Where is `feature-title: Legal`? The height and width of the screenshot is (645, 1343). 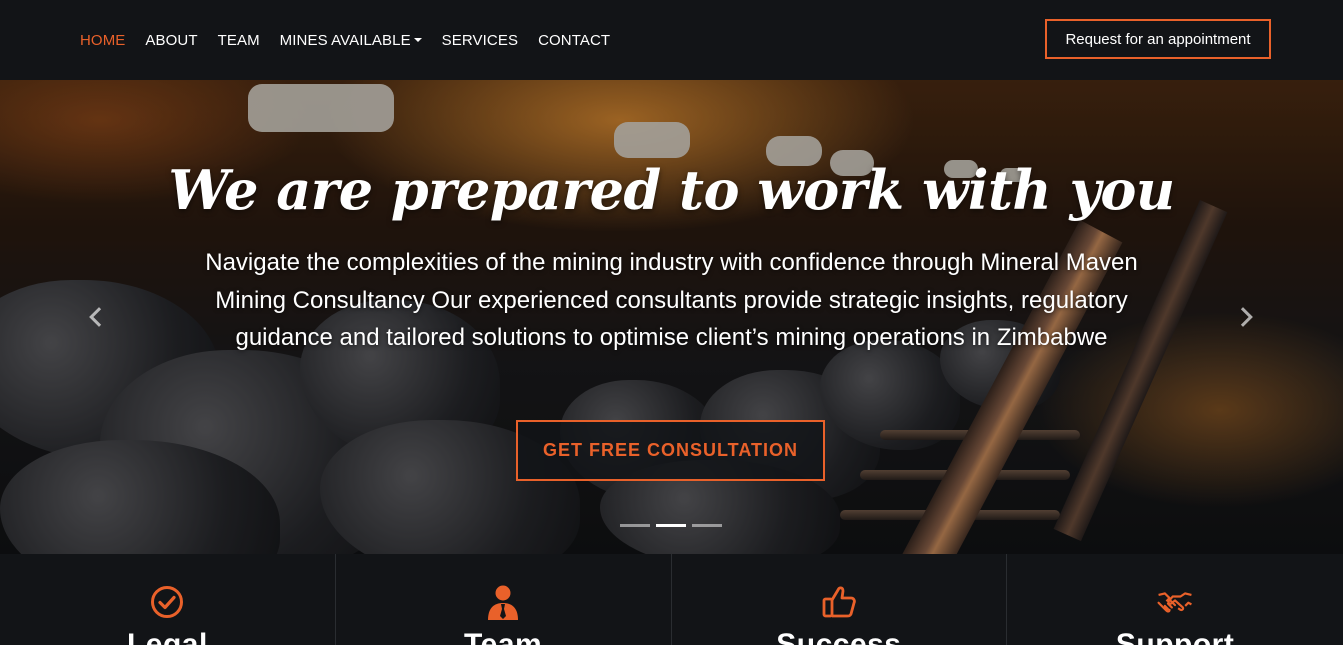
feature-title: Legal is located at coordinates (167, 636).